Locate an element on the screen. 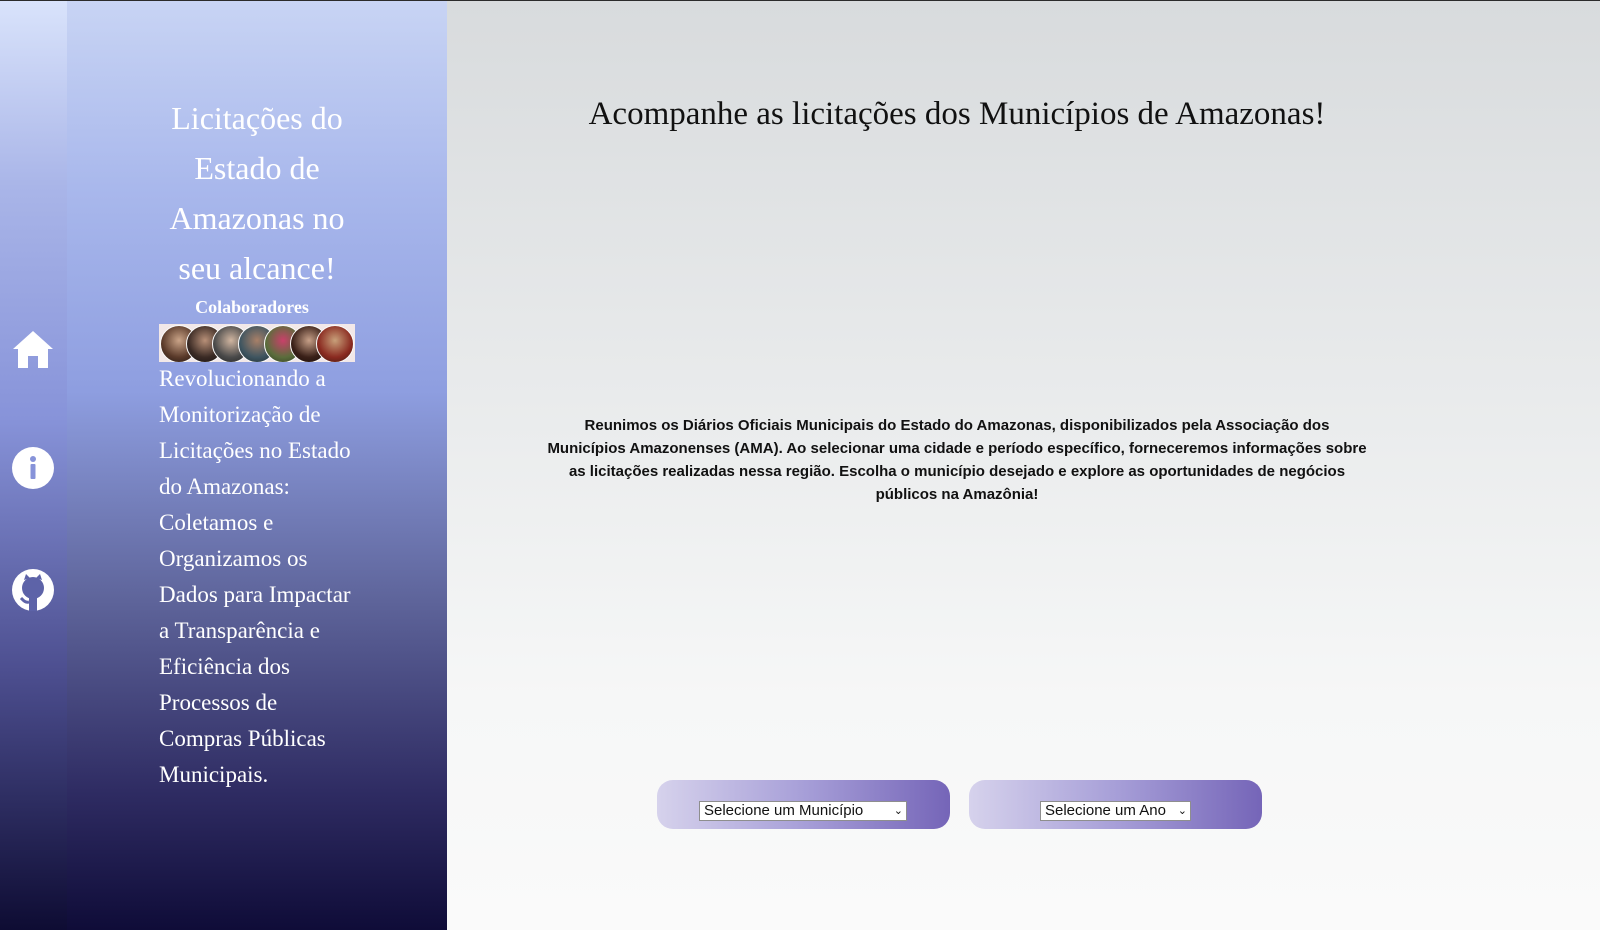 Image resolution: width=1600 pixels, height=930 pixels. collaborators-avatars is located at coordinates (257, 343).